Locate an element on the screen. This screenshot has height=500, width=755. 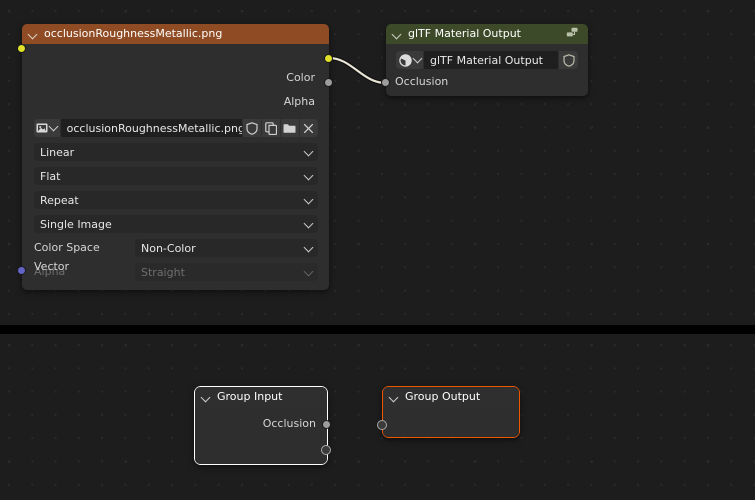
node-group-input-body: Occlusion is located at coordinates (261, 435).